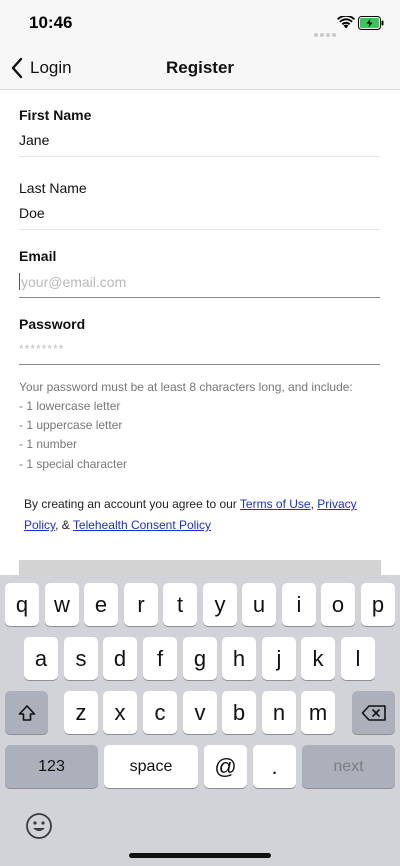  What do you see at coordinates (275, 504) in the screenshot?
I see `terms-of-use-link: Terms of Use` at bounding box center [275, 504].